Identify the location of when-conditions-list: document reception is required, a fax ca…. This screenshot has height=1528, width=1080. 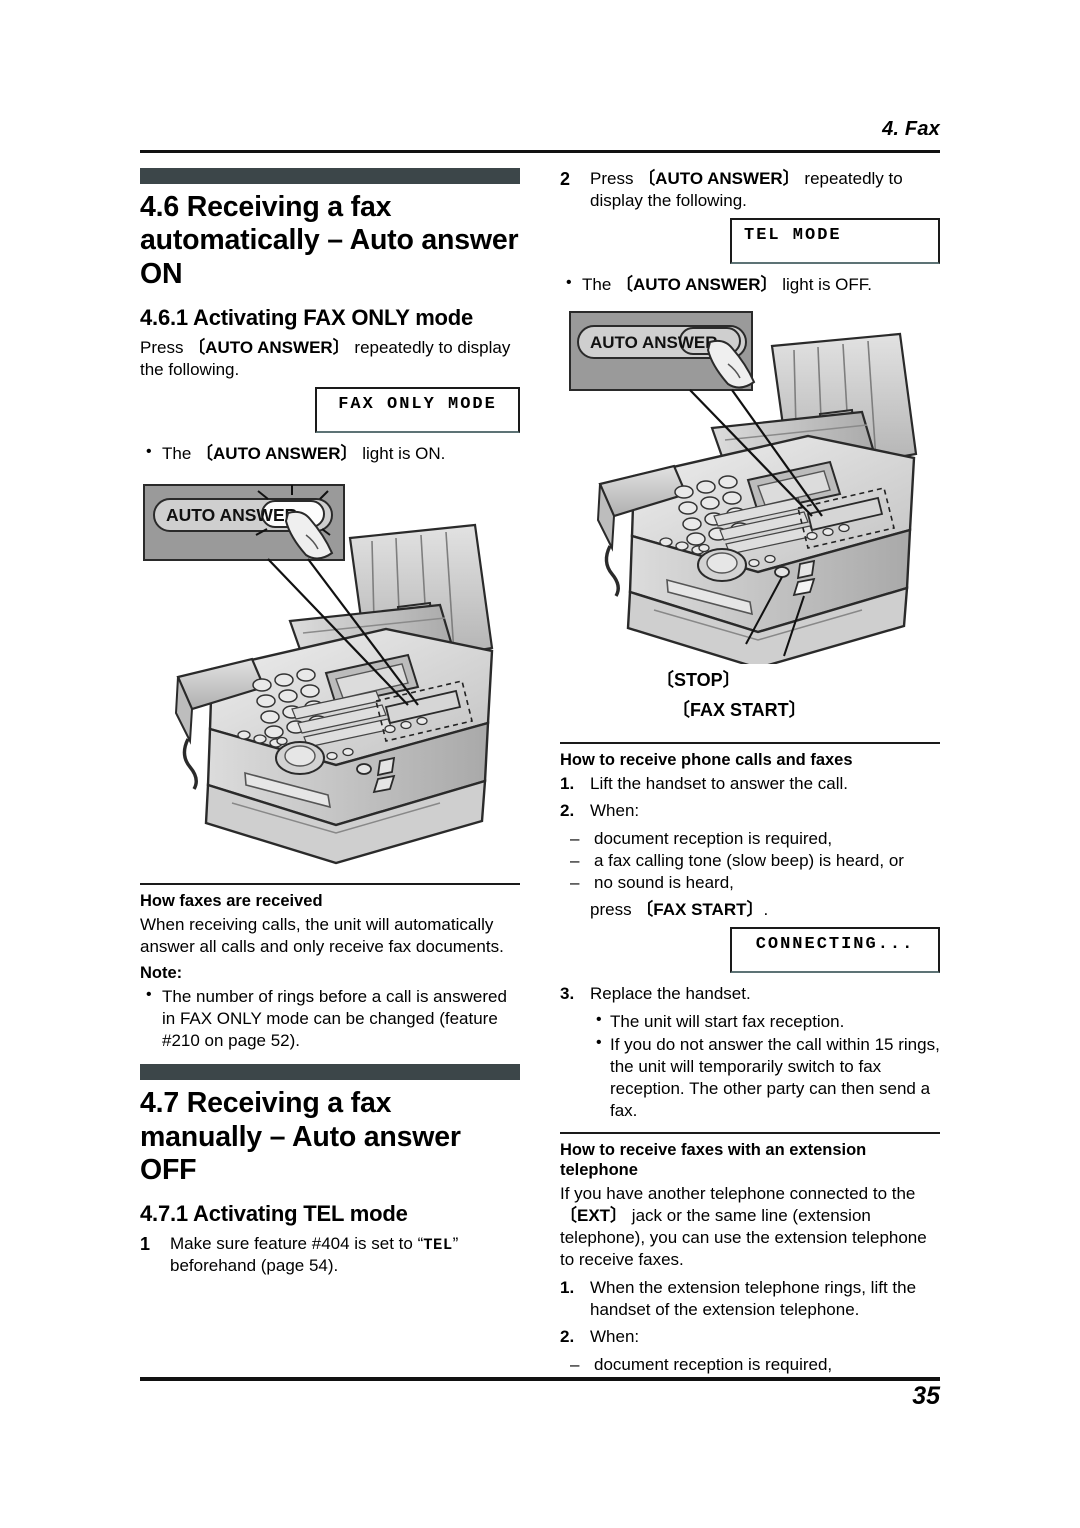
(750, 861).